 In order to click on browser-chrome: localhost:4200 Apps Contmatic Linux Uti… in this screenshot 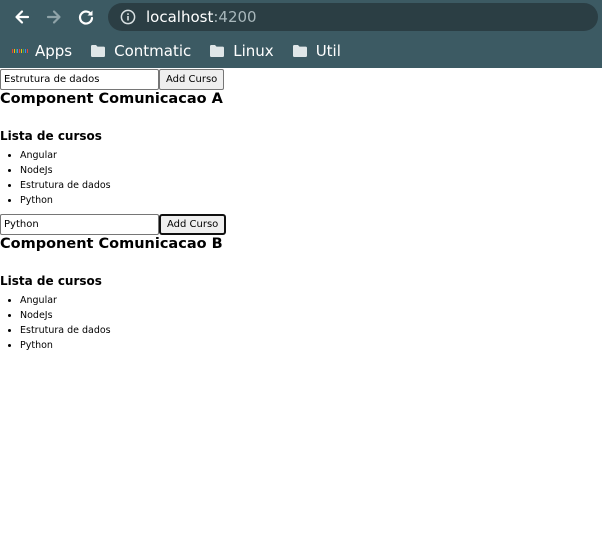, I will do `click(301, 34)`.